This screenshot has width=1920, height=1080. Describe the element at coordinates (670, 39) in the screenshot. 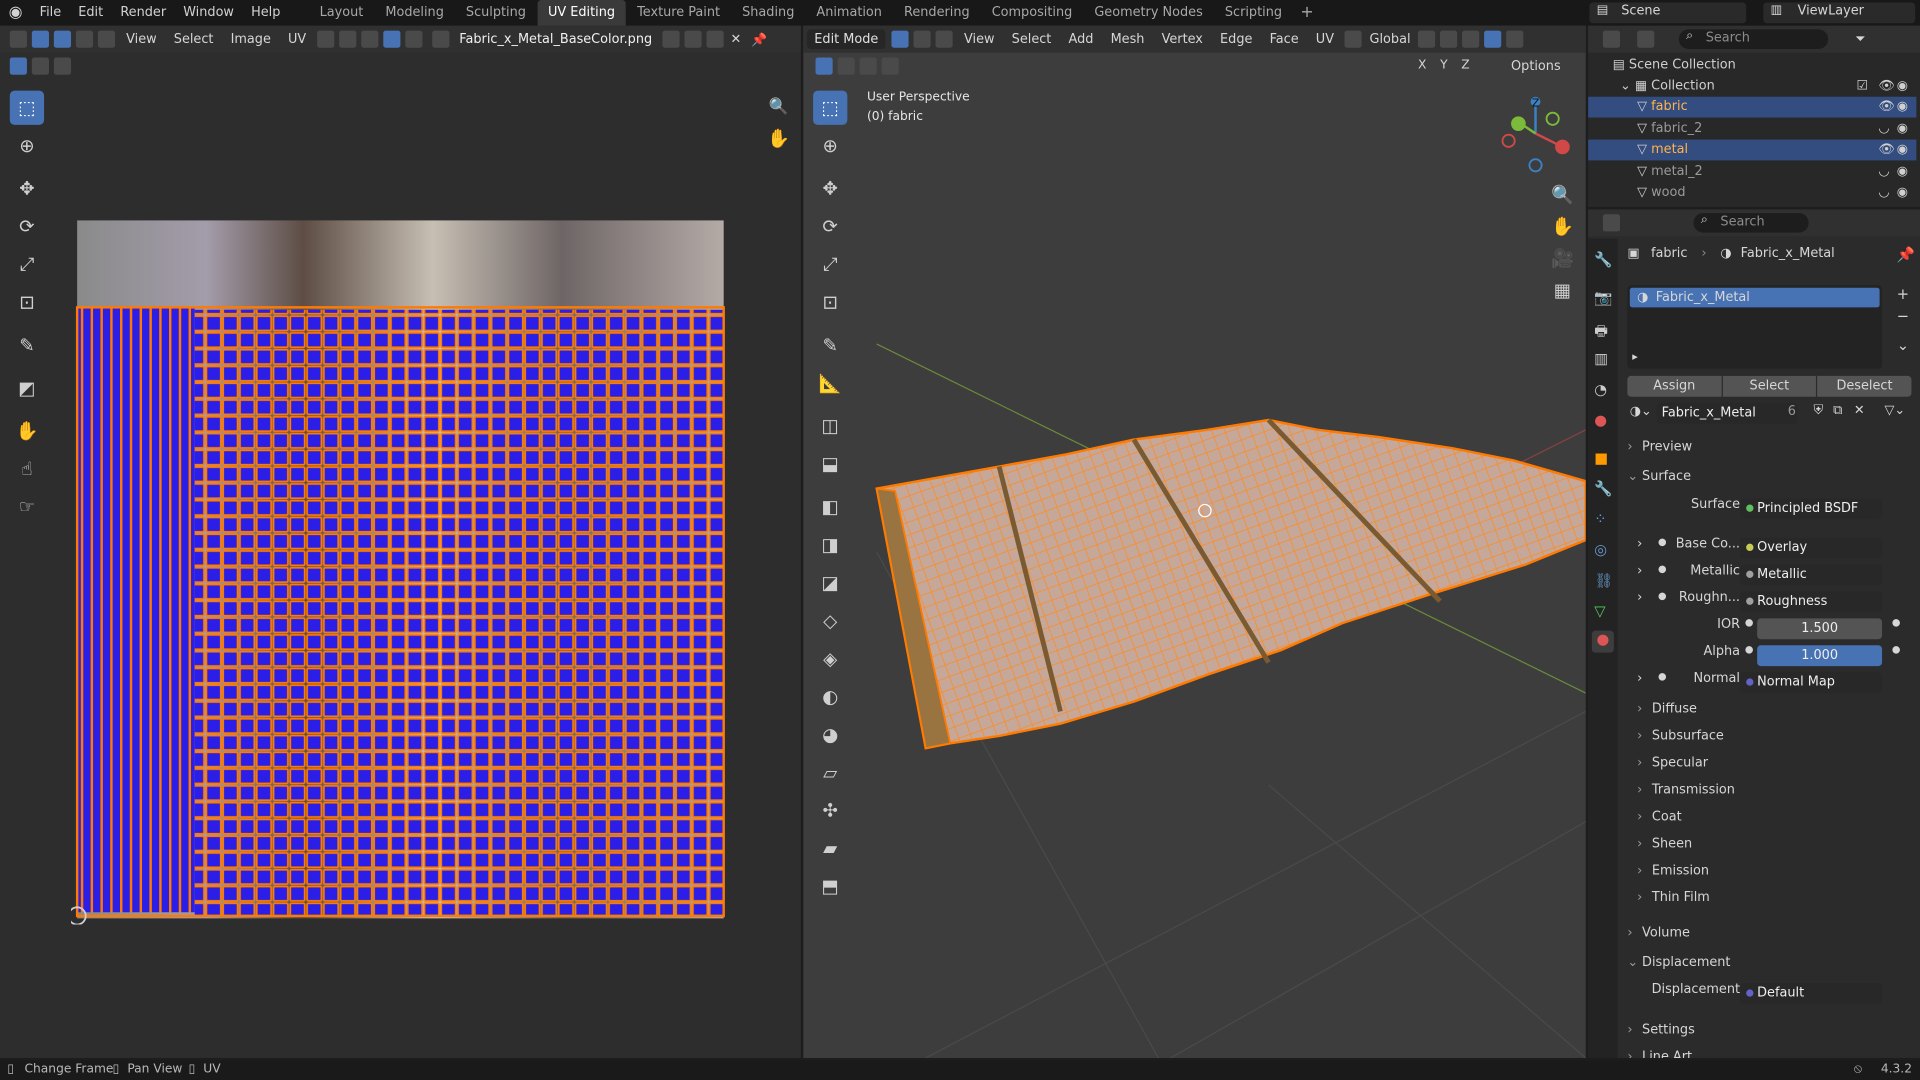

I see `fake-user-icon` at that location.